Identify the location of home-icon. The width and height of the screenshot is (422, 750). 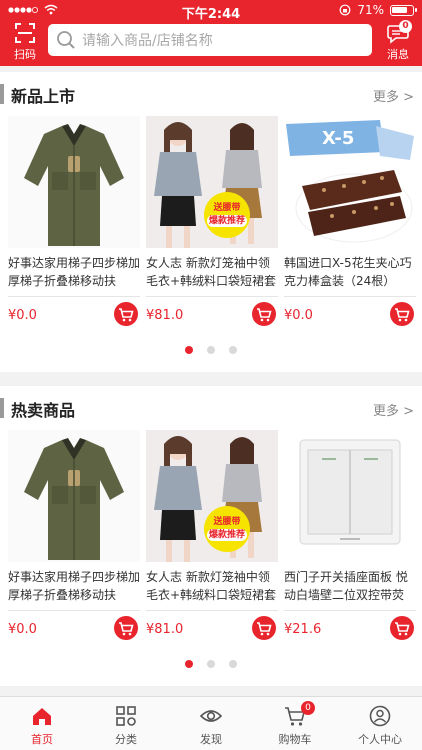
(42, 716).